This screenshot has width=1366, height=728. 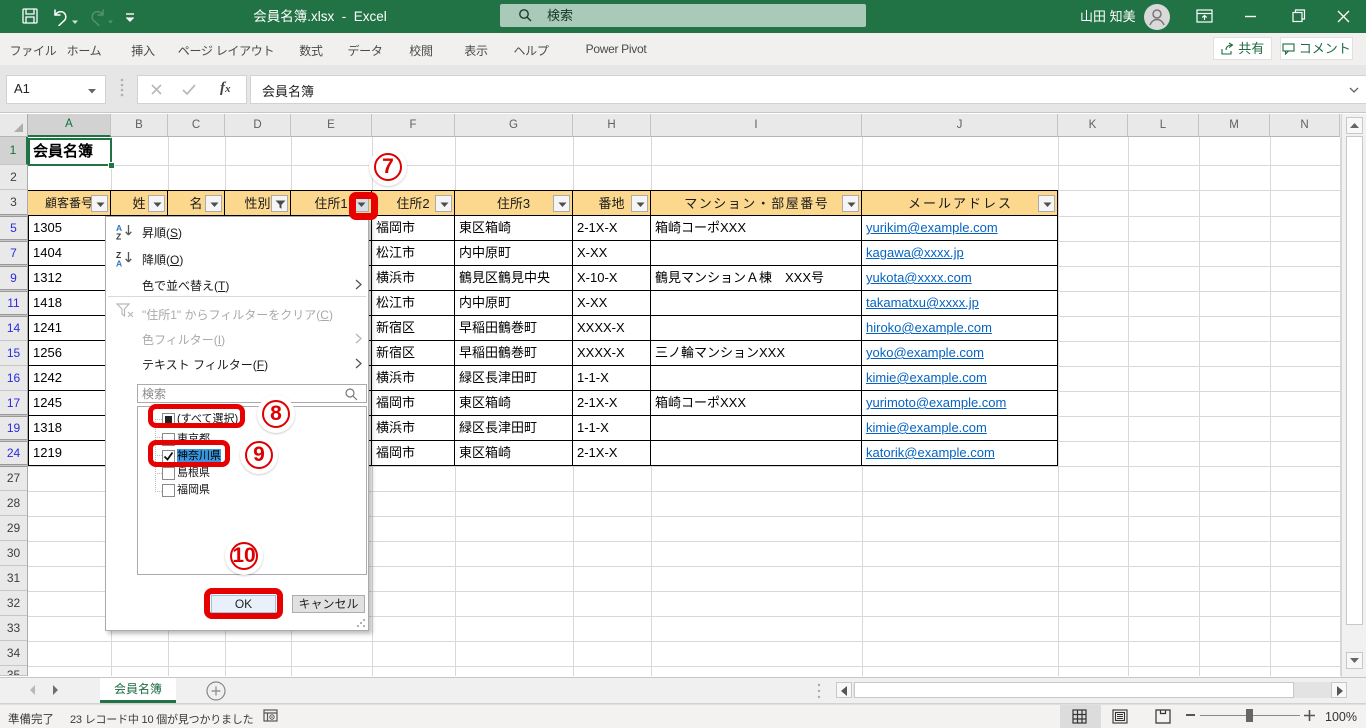 I want to click on svg-text: A, so click(x=119, y=263).